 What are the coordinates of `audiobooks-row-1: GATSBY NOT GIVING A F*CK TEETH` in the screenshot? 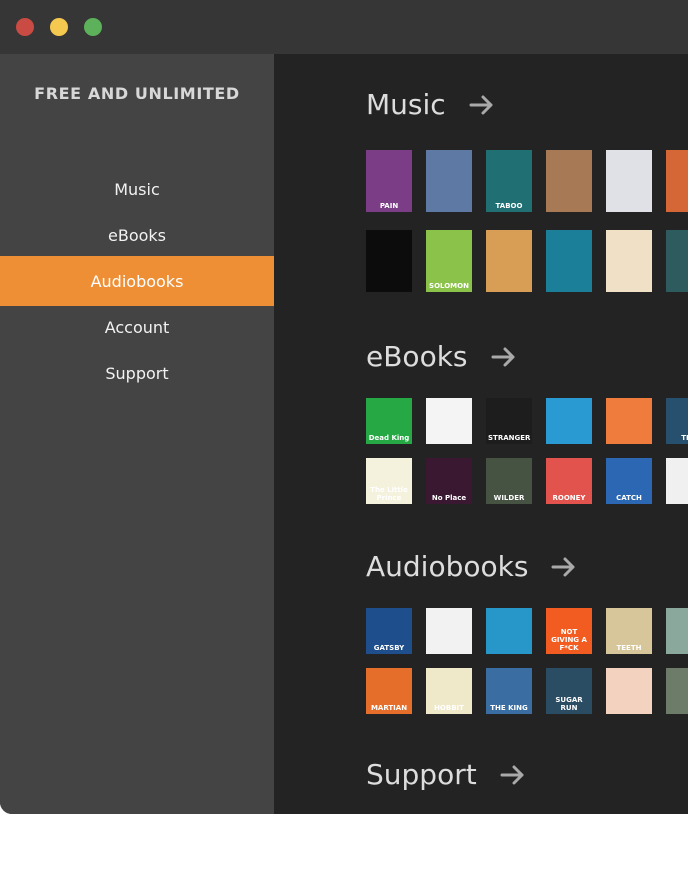 It's located at (527, 631).